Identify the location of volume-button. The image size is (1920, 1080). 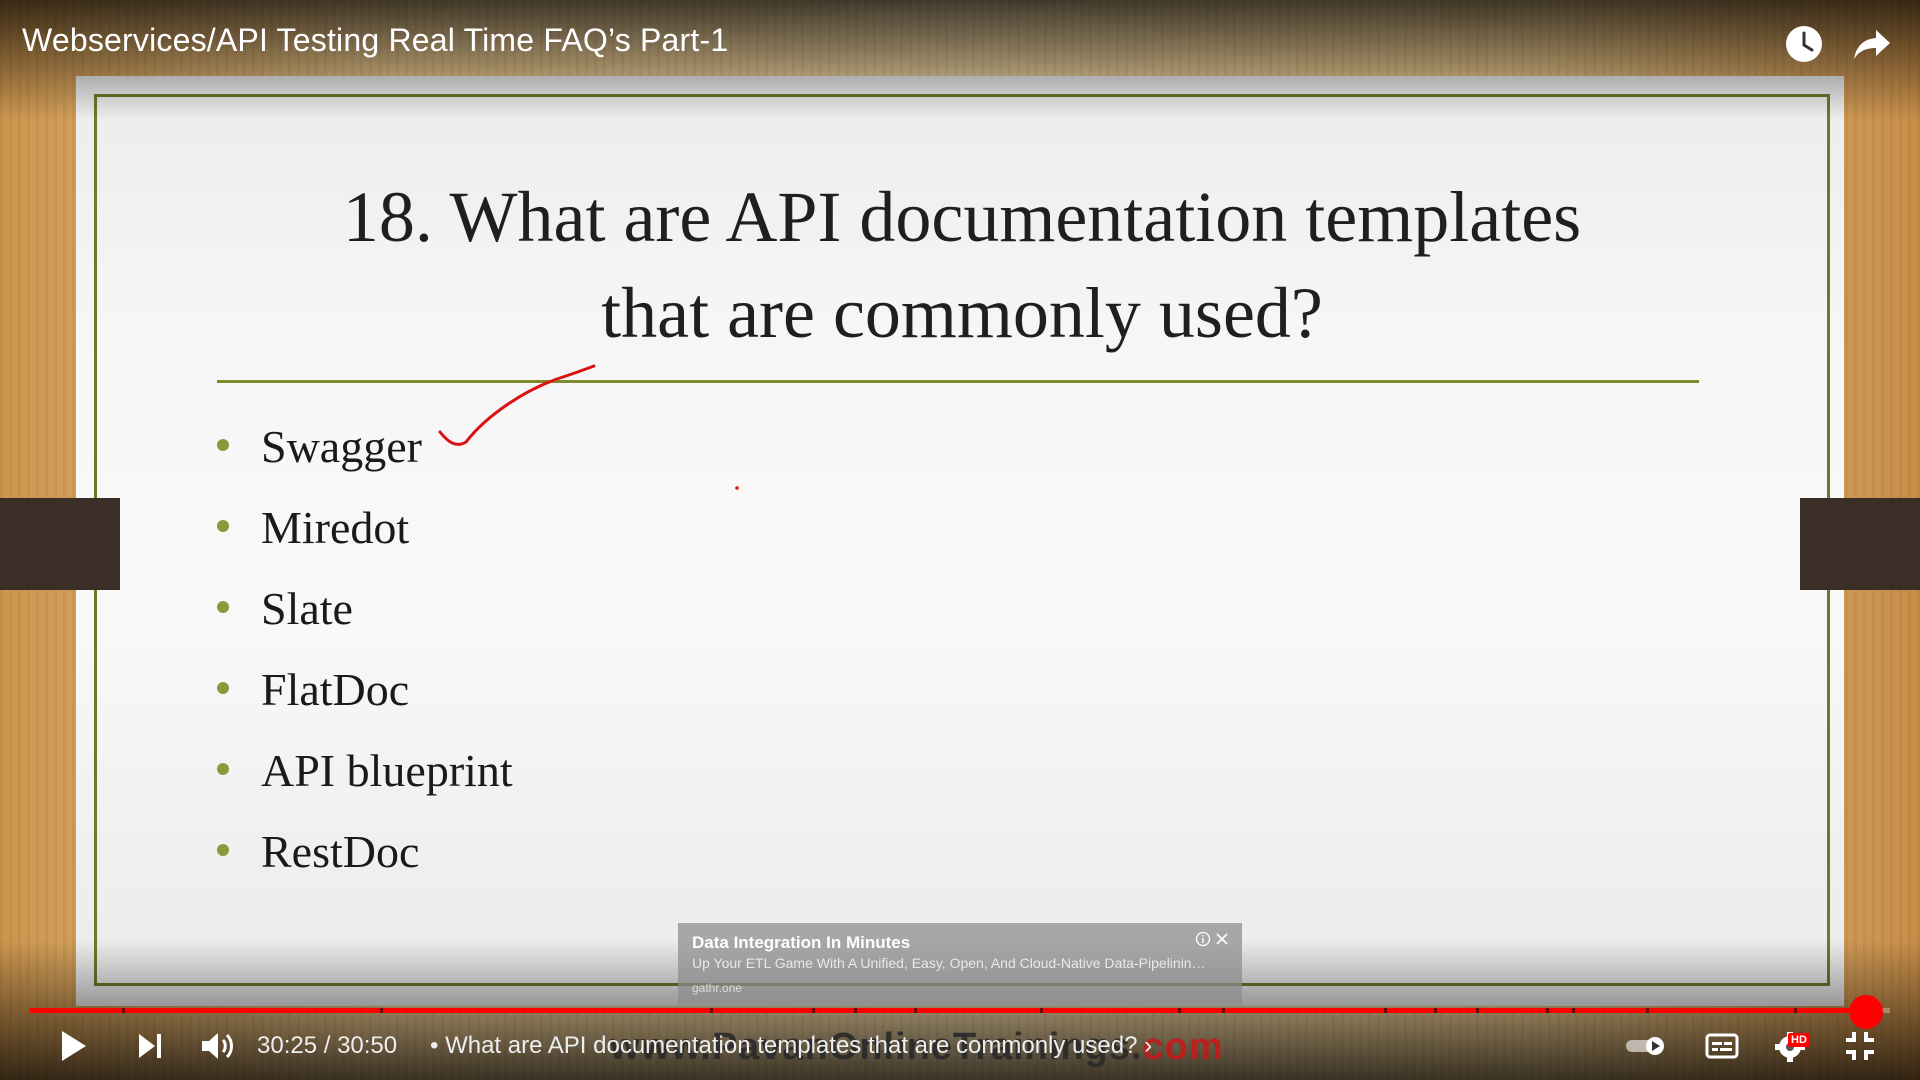
(218, 1046).